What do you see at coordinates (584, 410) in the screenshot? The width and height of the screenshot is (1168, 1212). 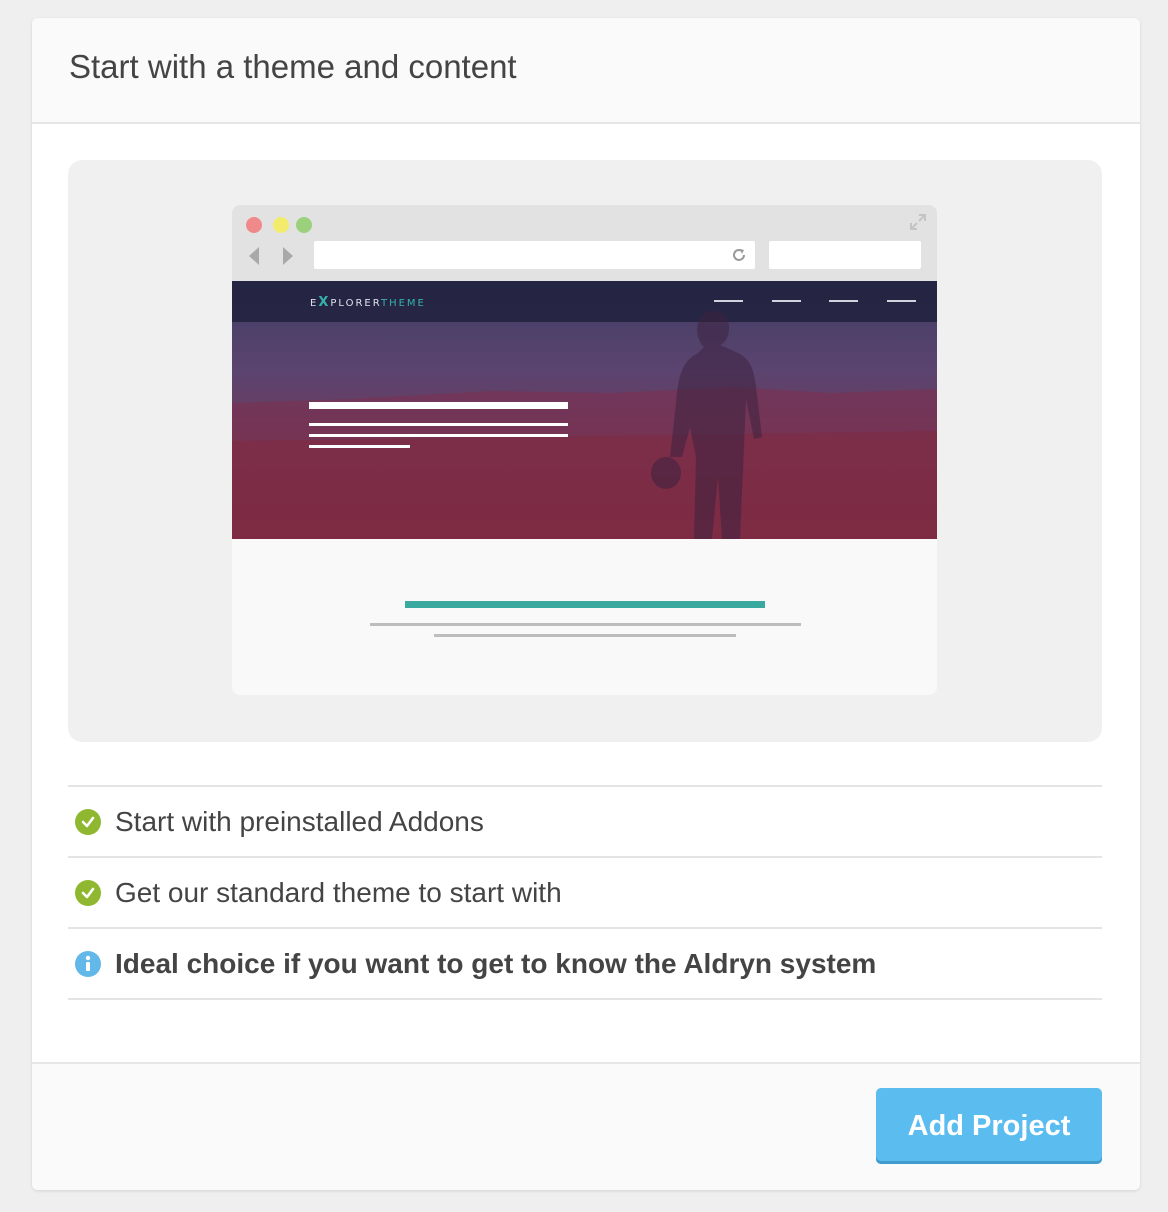 I see `site-hero: EXPLORERTHEME` at bounding box center [584, 410].